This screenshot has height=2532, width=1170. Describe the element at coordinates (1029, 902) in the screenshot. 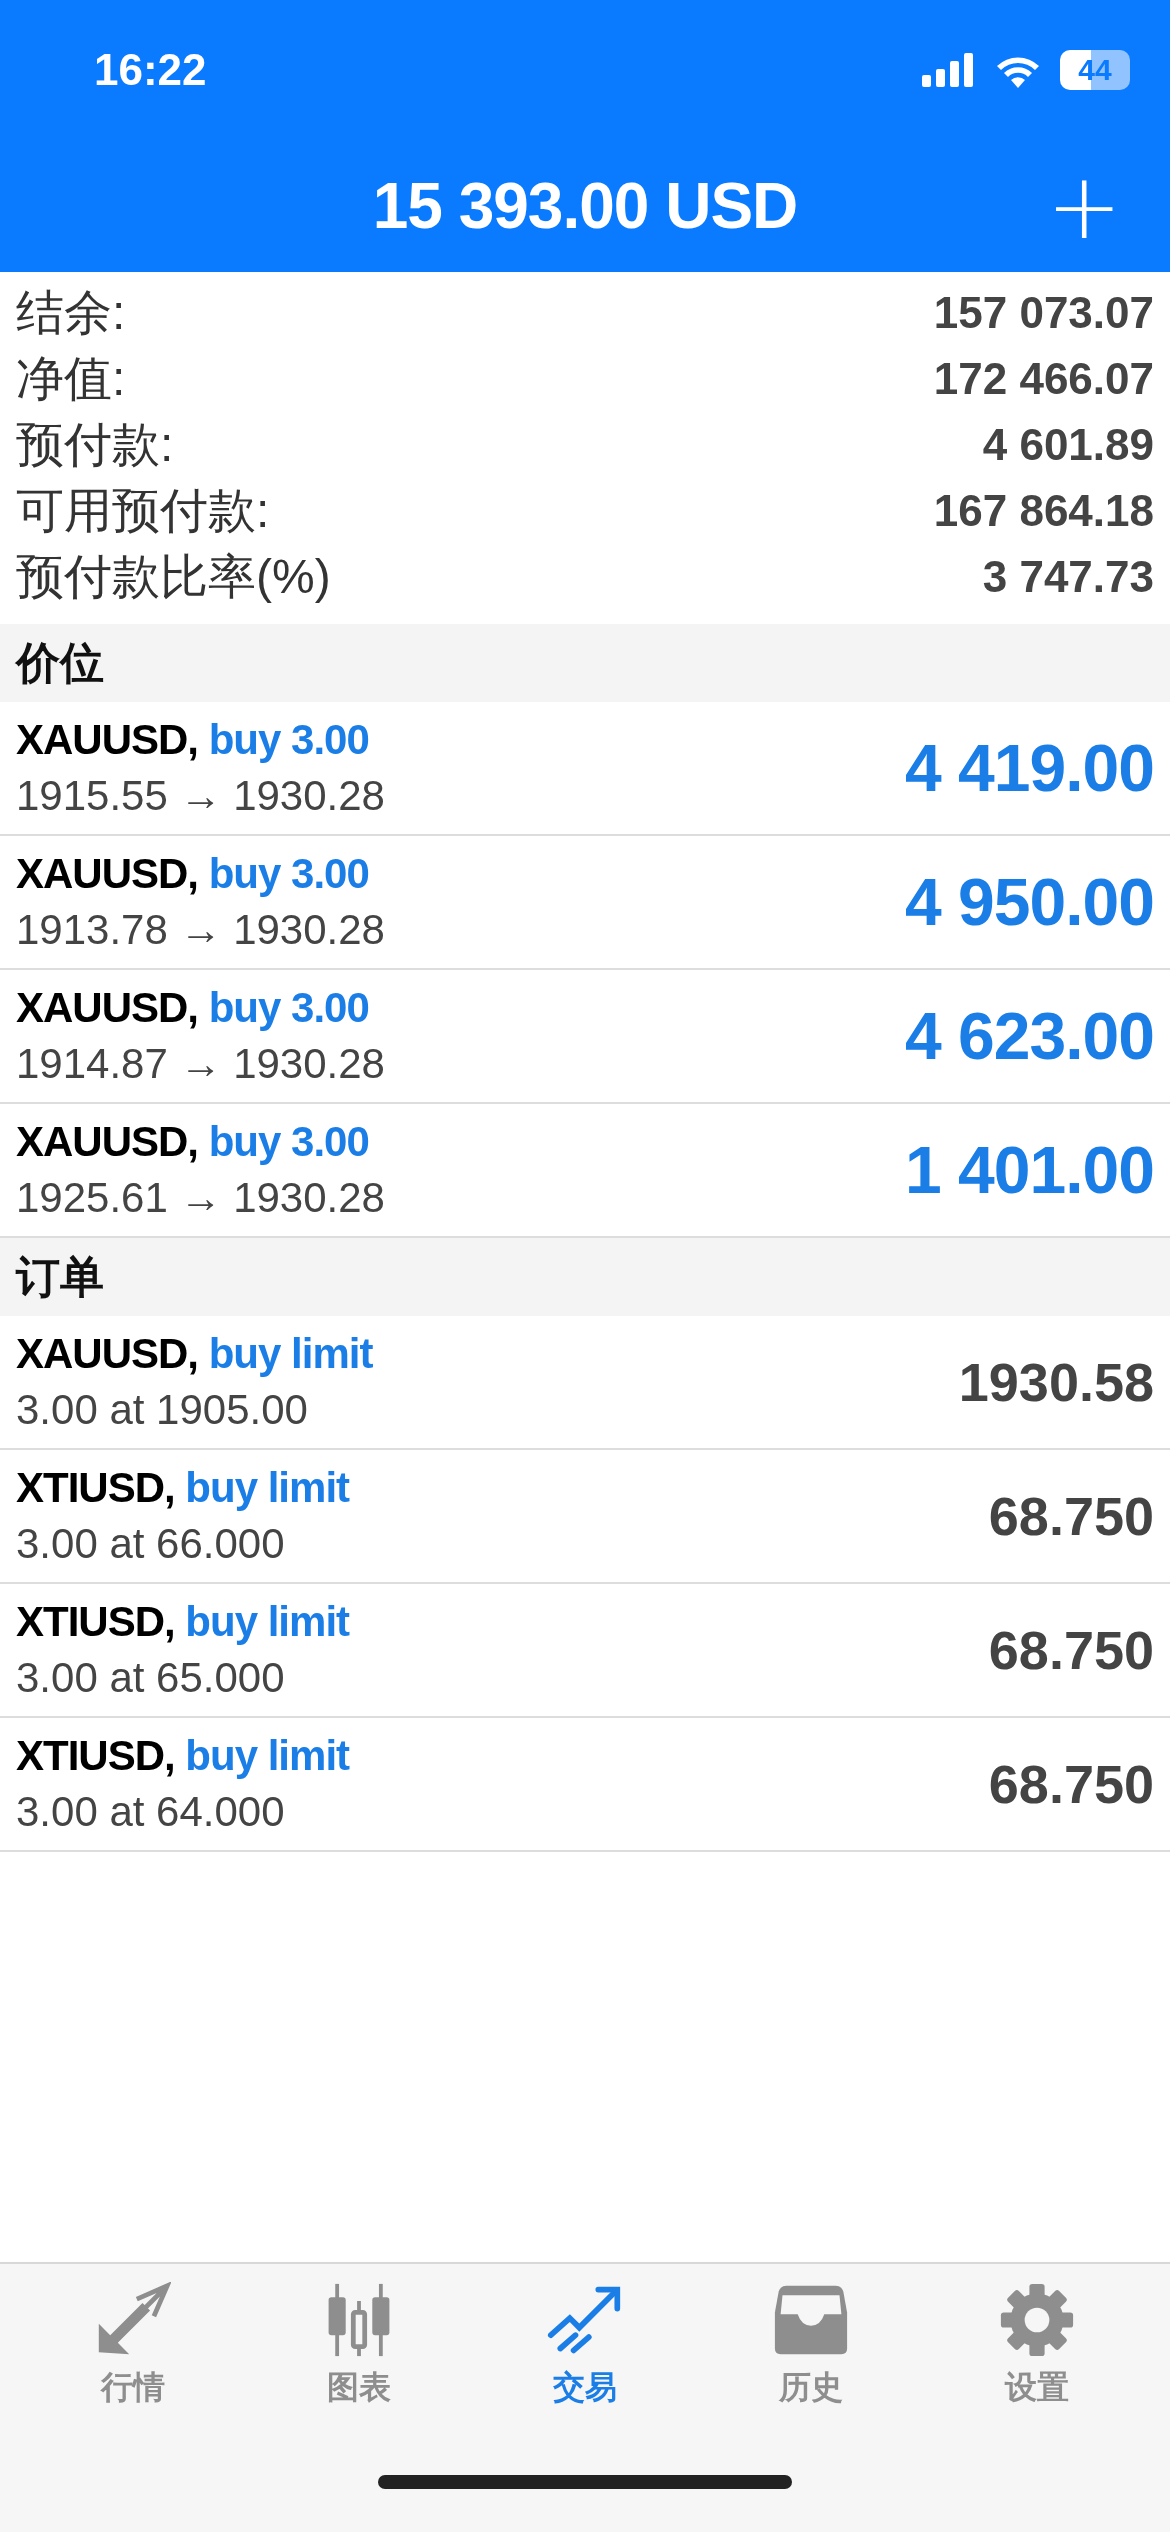

I see `profit-value: 4 950.00` at that location.